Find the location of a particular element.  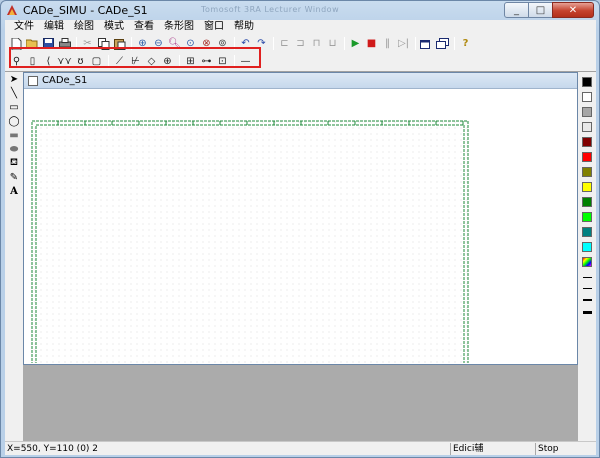

component-motor-button: ⊶ is located at coordinates (206, 61).